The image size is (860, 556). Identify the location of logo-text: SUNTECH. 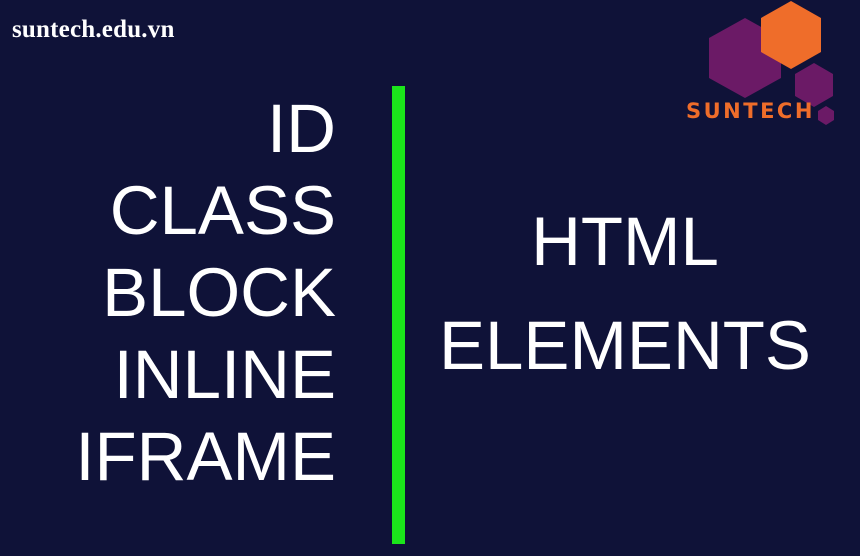
(750, 111).